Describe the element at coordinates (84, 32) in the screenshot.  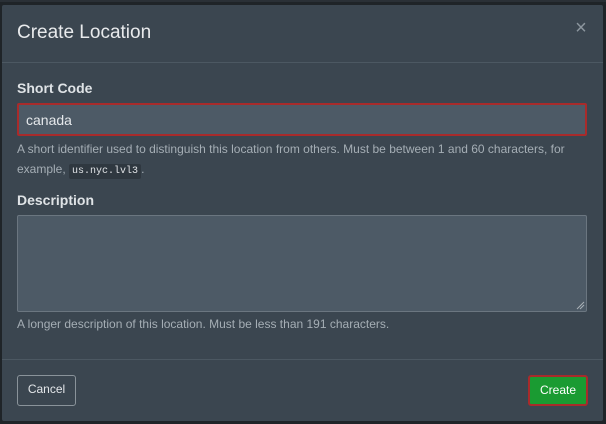
I see `modal-title: Create Location` at that location.